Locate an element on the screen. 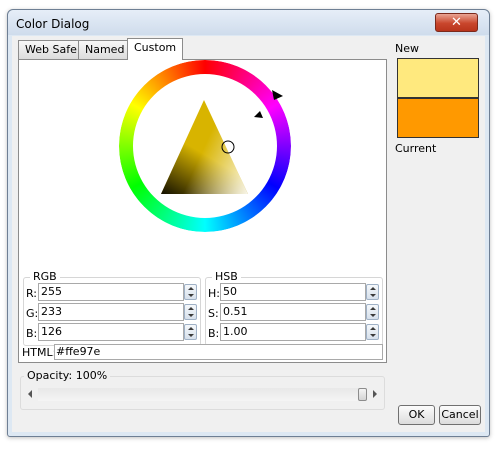 The height and width of the screenshot is (450, 500). rgb-group: RGB R: 255 G: 233 B: 126 is located at coordinates (112, 308).